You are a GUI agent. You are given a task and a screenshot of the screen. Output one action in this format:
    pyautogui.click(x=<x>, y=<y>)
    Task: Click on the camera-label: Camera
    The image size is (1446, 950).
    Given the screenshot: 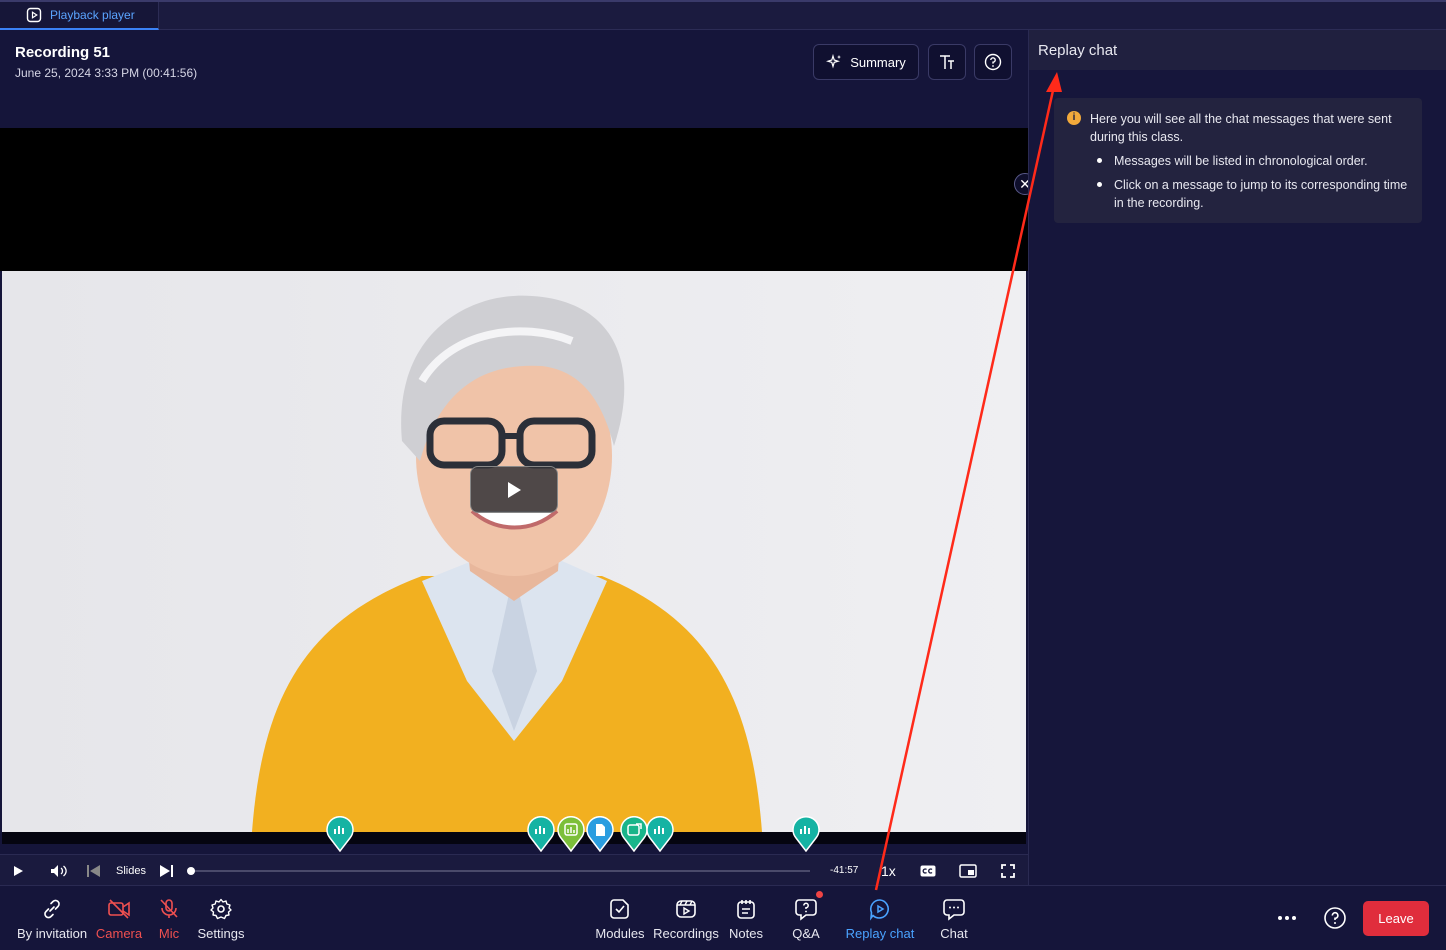 What is the action you would take?
    pyautogui.click(x=119, y=933)
    